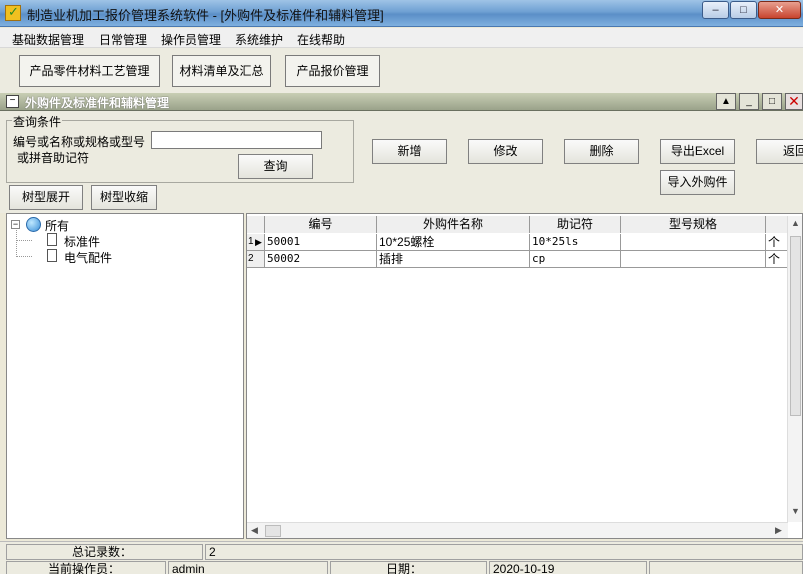  Describe the element at coordinates (104, 552) in the screenshot. I see `total-records-label: 总记录数：` at that location.